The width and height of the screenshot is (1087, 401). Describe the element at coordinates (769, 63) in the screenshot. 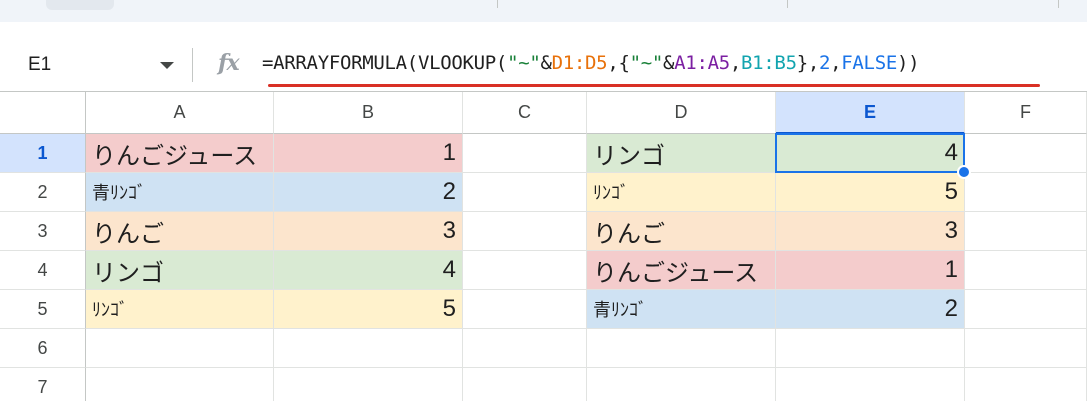

I see `formula-token: B1:B5` at that location.